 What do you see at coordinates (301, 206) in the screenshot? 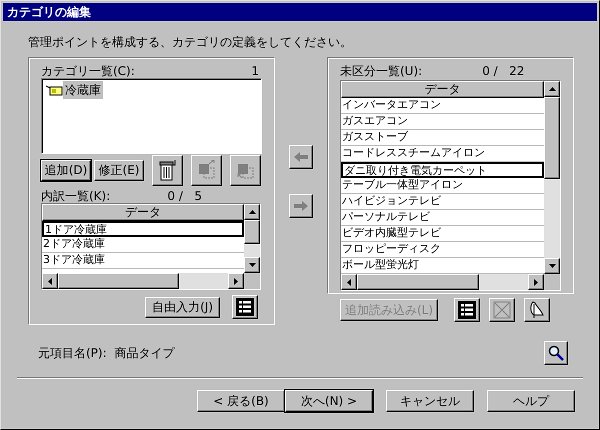
I see `right-arrow-icon` at bounding box center [301, 206].